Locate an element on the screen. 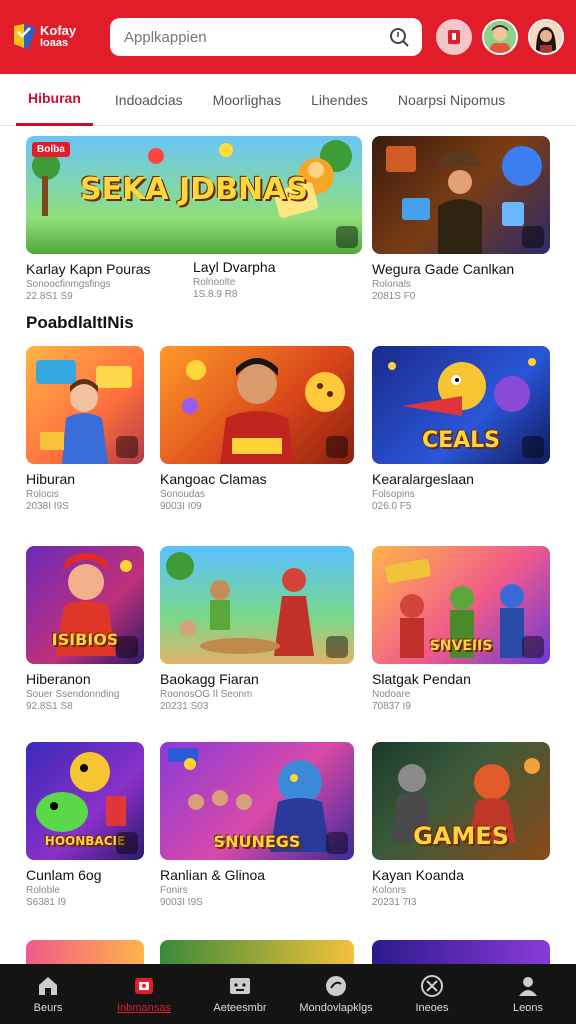 This screenshot has width=576, height=1024. card-title: Cunlam 6og is located at coordinates (64, 875).